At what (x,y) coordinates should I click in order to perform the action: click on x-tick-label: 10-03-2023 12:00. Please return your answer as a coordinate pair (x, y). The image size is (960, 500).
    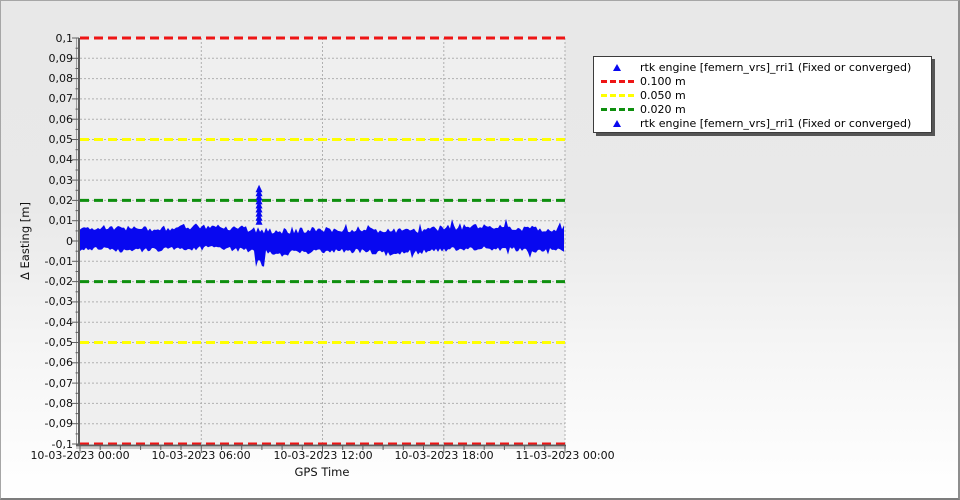
    Looking at the image, I should click on (323, 455).